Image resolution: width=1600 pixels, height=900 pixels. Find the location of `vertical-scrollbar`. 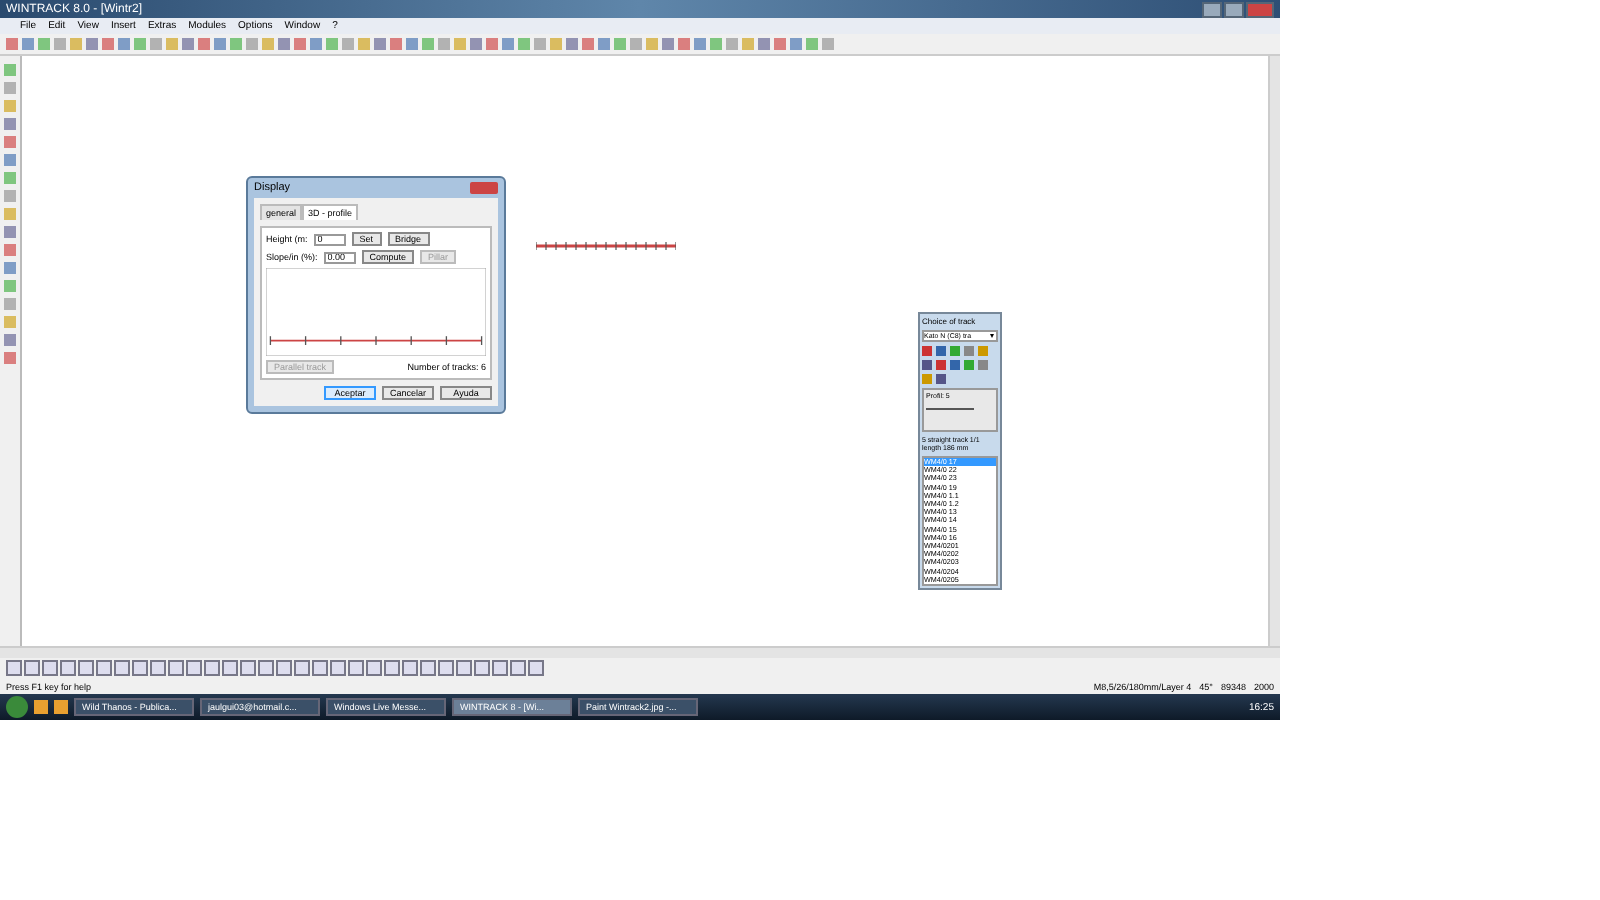

vertical-scrollbar is located at coordinates (1274, 351).